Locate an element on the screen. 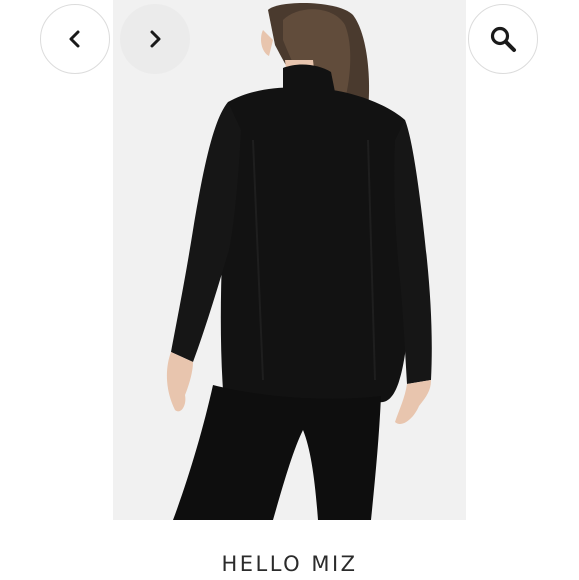 This screenshot has height=580, width=579. chevron-right-icon is located at coordinates (155, 39).